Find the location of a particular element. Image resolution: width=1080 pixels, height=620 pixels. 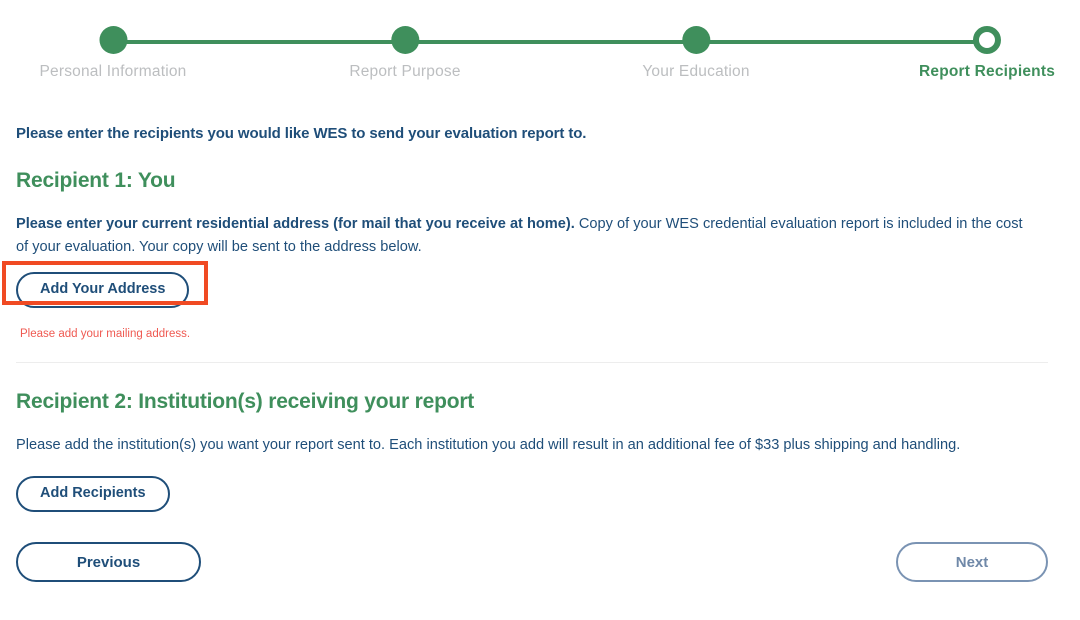

stepper-step-report-purpose: Report Purpose is located at coordinates (404, 40).